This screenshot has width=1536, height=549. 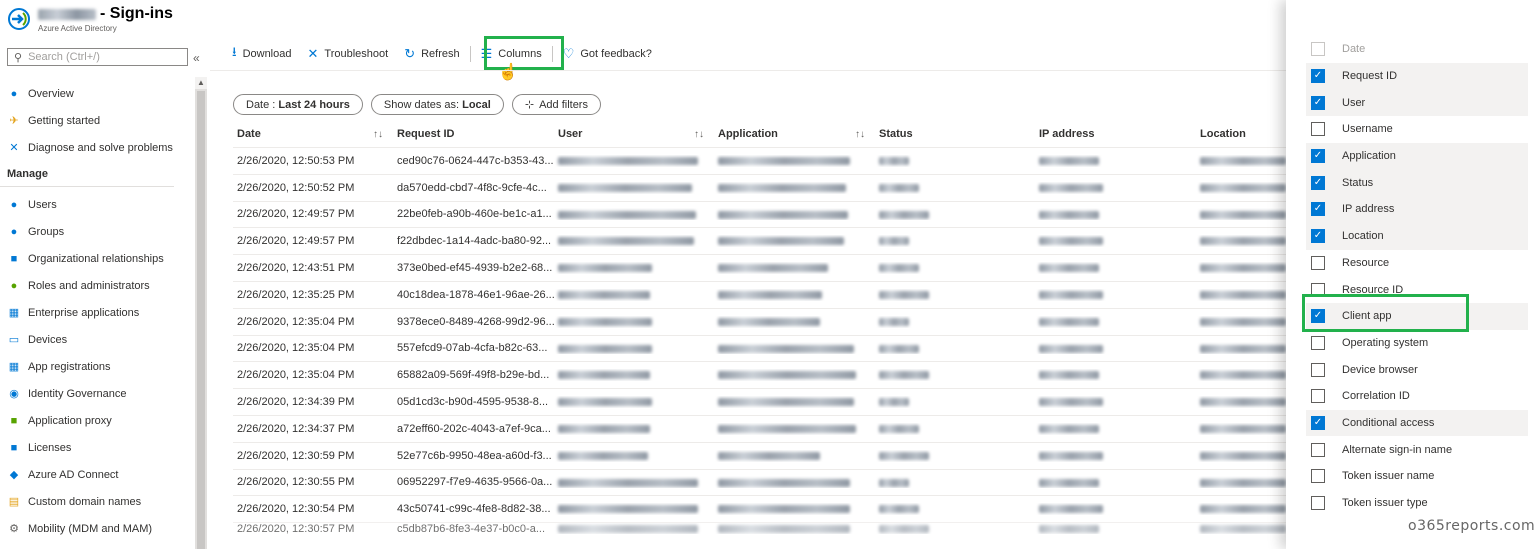 I want to click on sidebar-item-label: Application proxy, so click(x=70, y=420).